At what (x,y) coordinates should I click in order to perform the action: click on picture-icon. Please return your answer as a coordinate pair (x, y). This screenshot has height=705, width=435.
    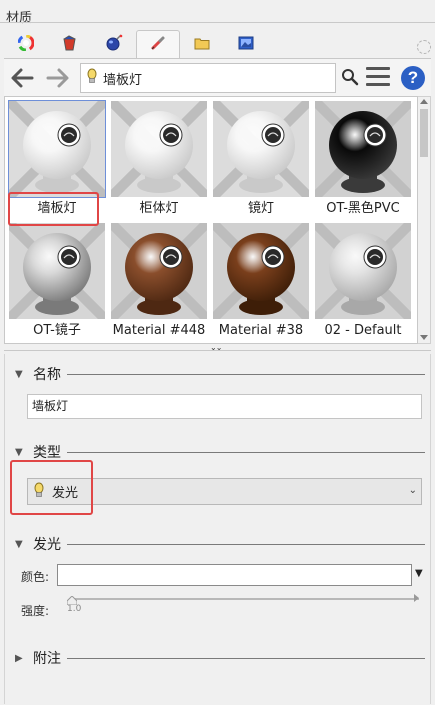
    Looking at the image, I should click on (246, 44).